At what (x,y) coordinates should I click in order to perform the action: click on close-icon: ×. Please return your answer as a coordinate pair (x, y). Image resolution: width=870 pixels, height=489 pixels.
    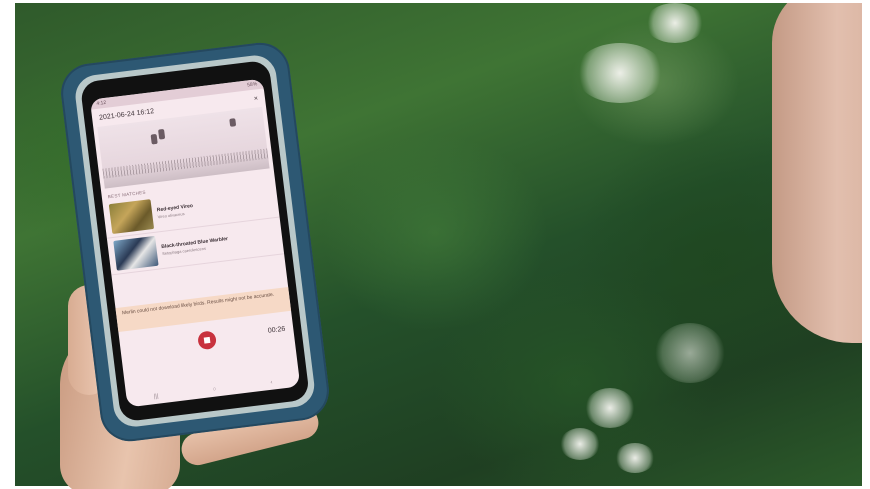
    Looking at the image, I should click on (255, 98).